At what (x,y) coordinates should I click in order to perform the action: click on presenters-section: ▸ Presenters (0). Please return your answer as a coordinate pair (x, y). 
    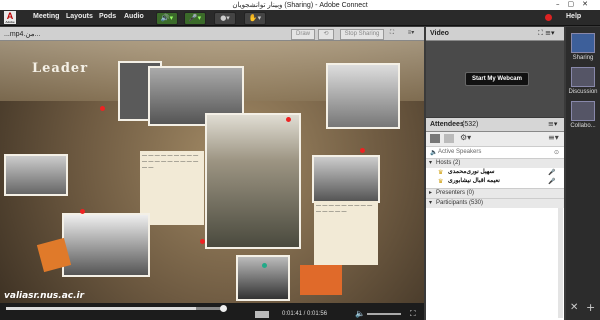
    Looking at the image, I should click on (495, 193).